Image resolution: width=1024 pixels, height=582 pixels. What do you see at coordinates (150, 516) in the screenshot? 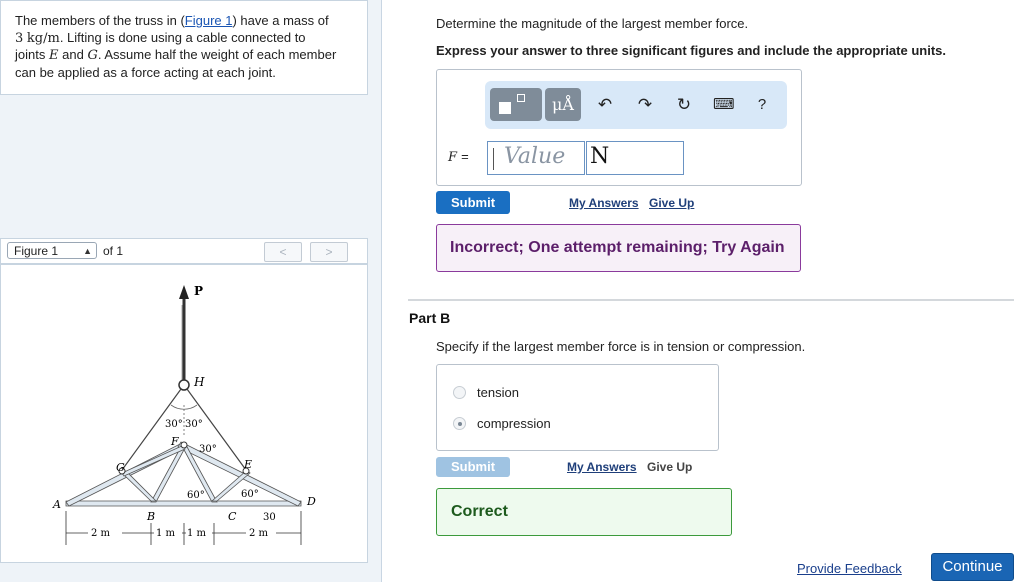
I see `label-b: B` at bounding box center [150, 516].